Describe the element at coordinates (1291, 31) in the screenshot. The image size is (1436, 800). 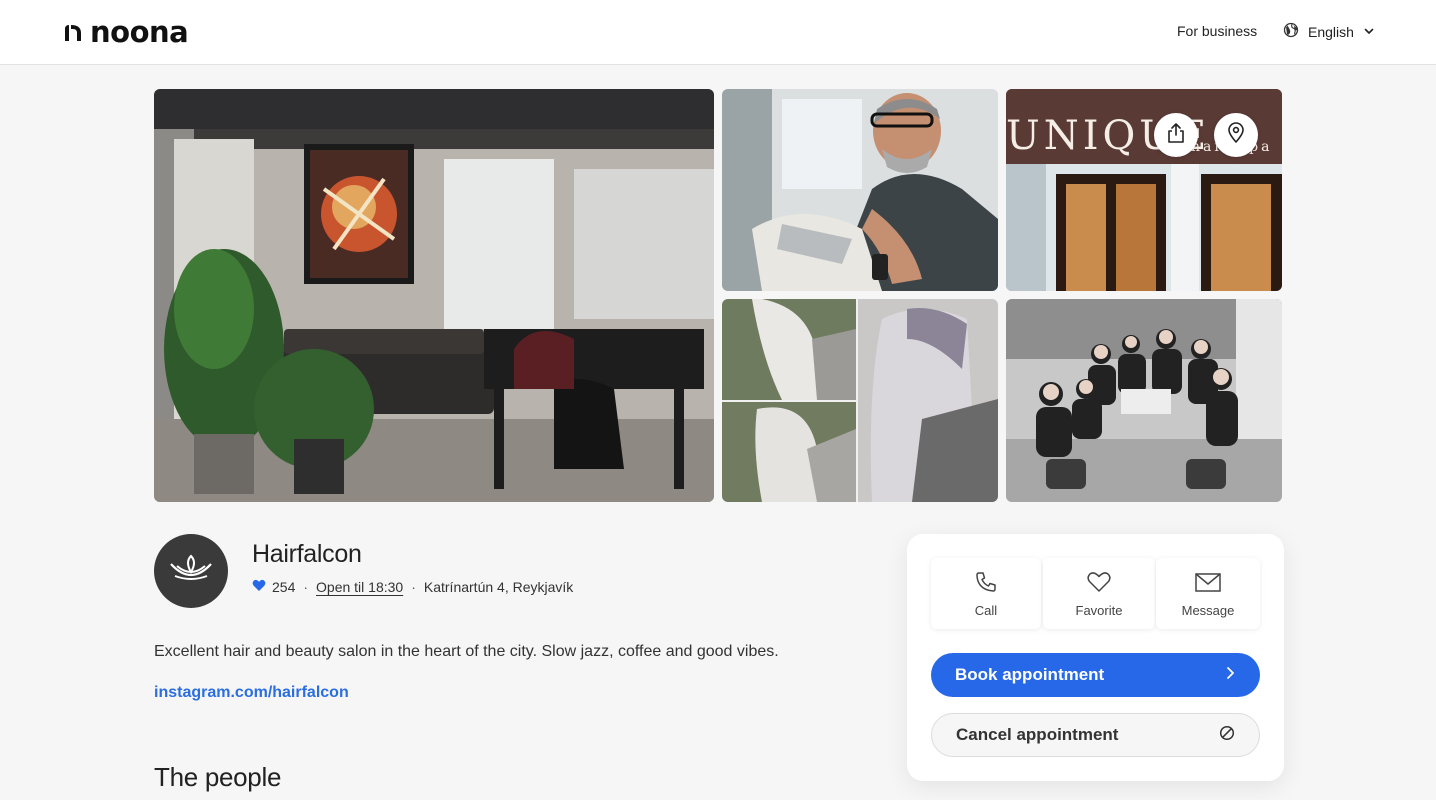
I see `globe-icon` at that location.